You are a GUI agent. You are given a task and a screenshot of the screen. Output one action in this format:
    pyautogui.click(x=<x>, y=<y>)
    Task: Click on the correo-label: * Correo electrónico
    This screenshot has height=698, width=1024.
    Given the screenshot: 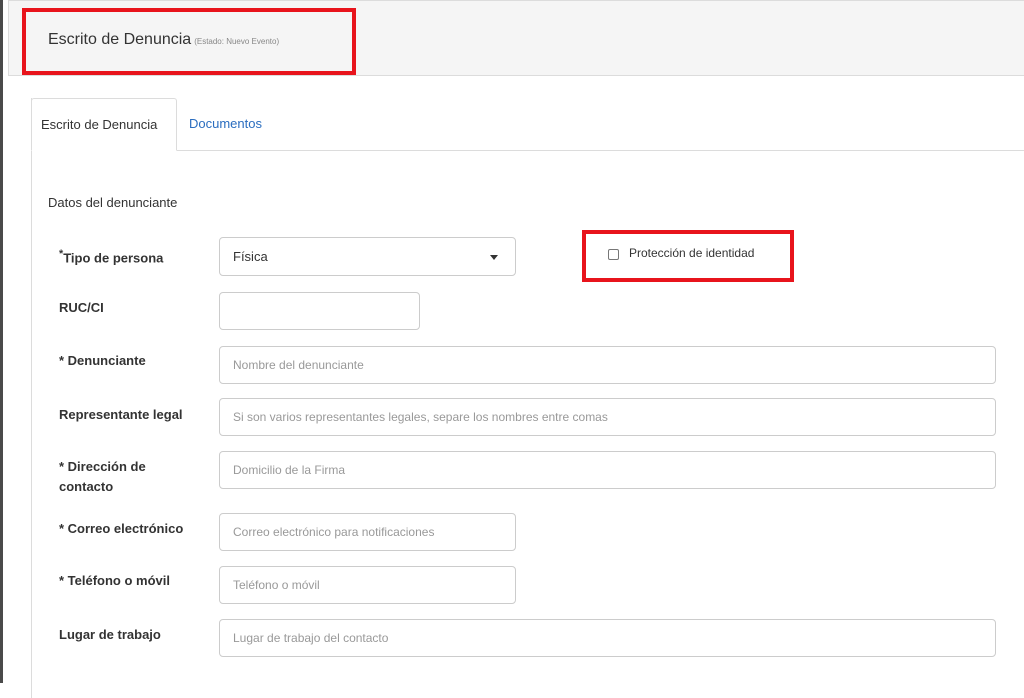 What is the action you would take?
    pyautogui.click(x=134, y=529)
    